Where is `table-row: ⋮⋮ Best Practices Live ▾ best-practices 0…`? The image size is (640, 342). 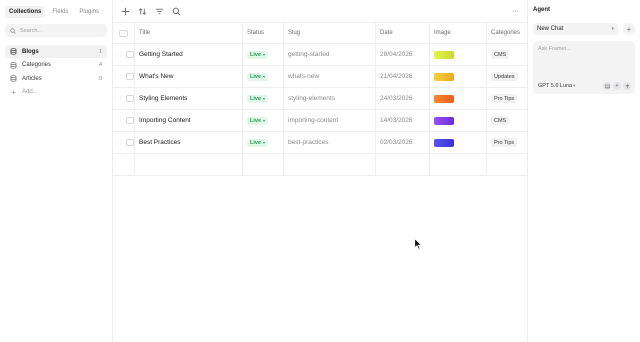
table-row: ⋮⋮ Best Practices Live ▾ best-practices 0… is located at coordinates (320, 143).